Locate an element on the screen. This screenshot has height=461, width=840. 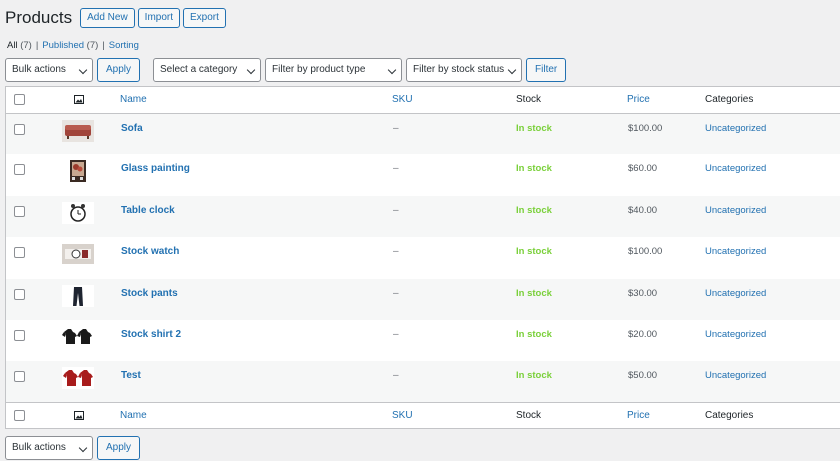
column-name-sort-footer: Name is located at coordinates (133, 415).